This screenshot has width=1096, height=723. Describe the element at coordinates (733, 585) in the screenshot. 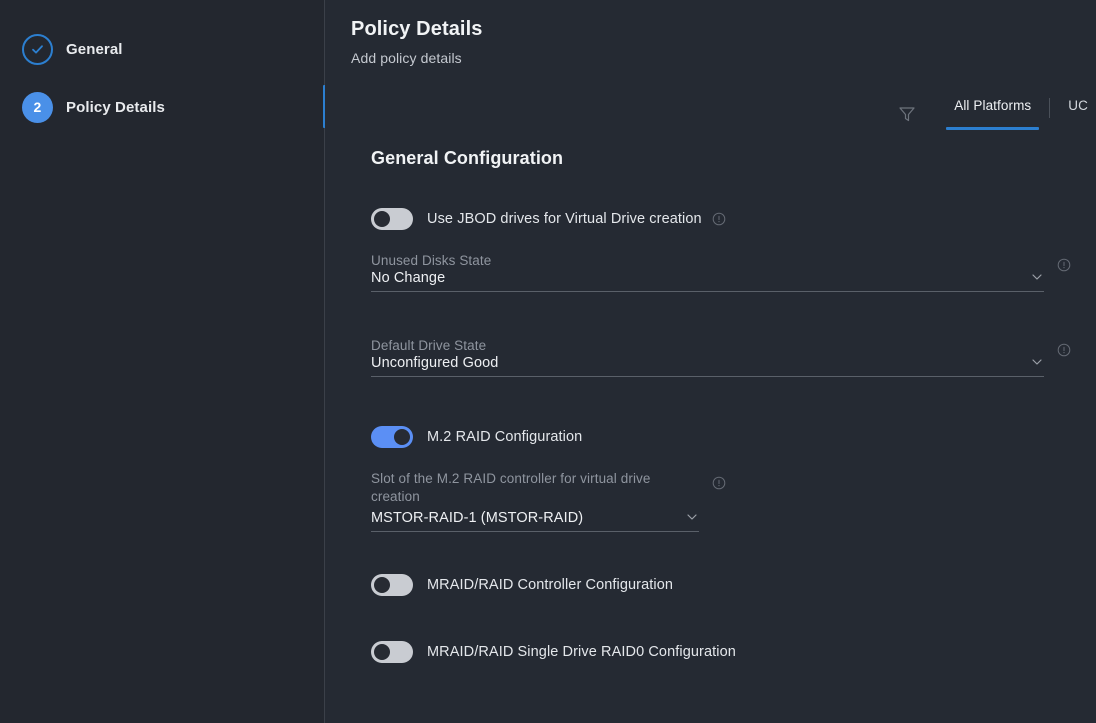

I see `mraid-controller-toggle-row: MRAID/RAID Controller Configuration` at that location.